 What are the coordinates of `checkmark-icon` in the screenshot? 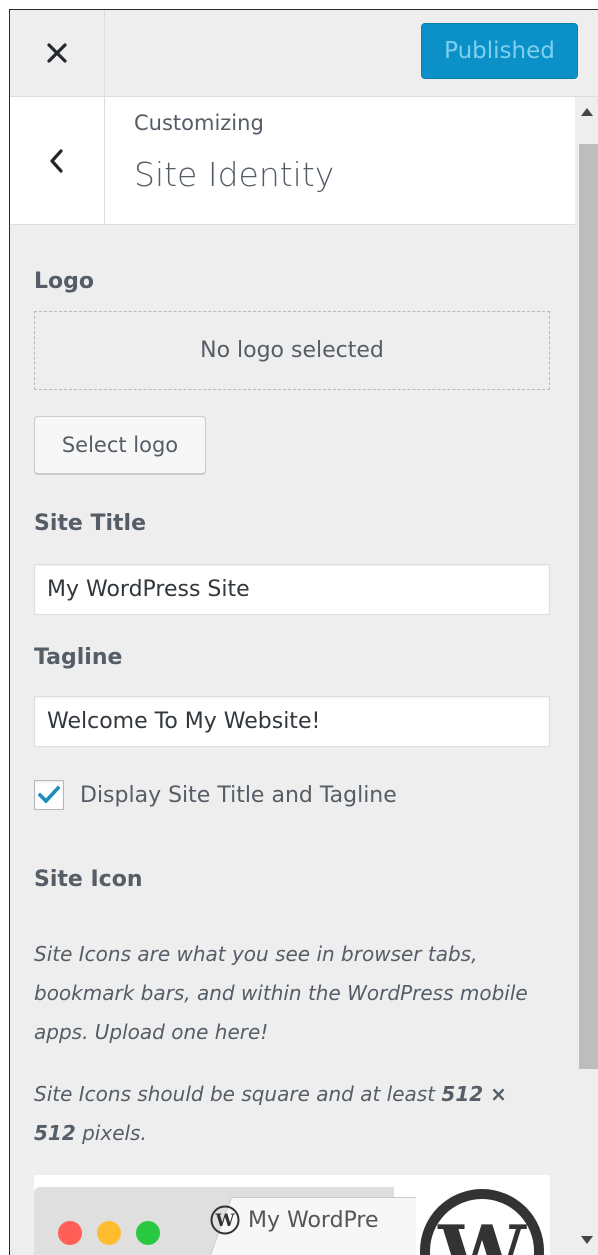 It's located at (49, 794).